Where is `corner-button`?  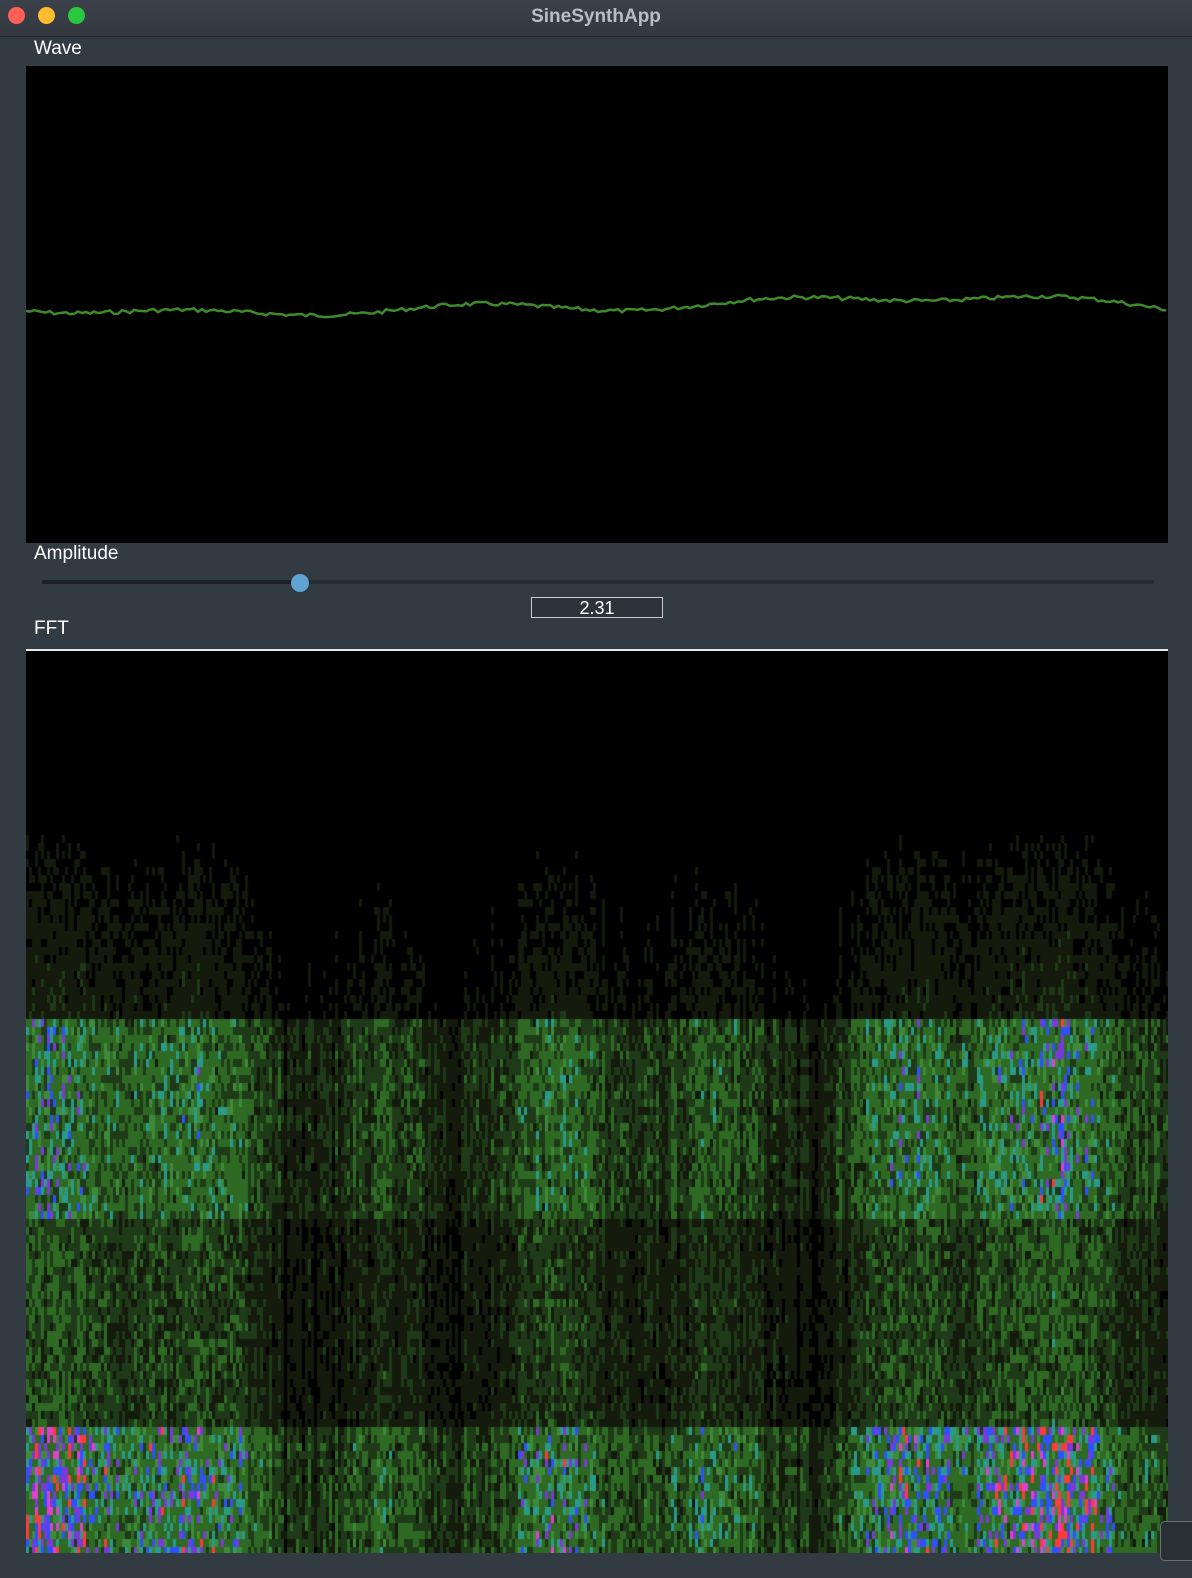 corner-button is located at coordinates (1176, 1541).